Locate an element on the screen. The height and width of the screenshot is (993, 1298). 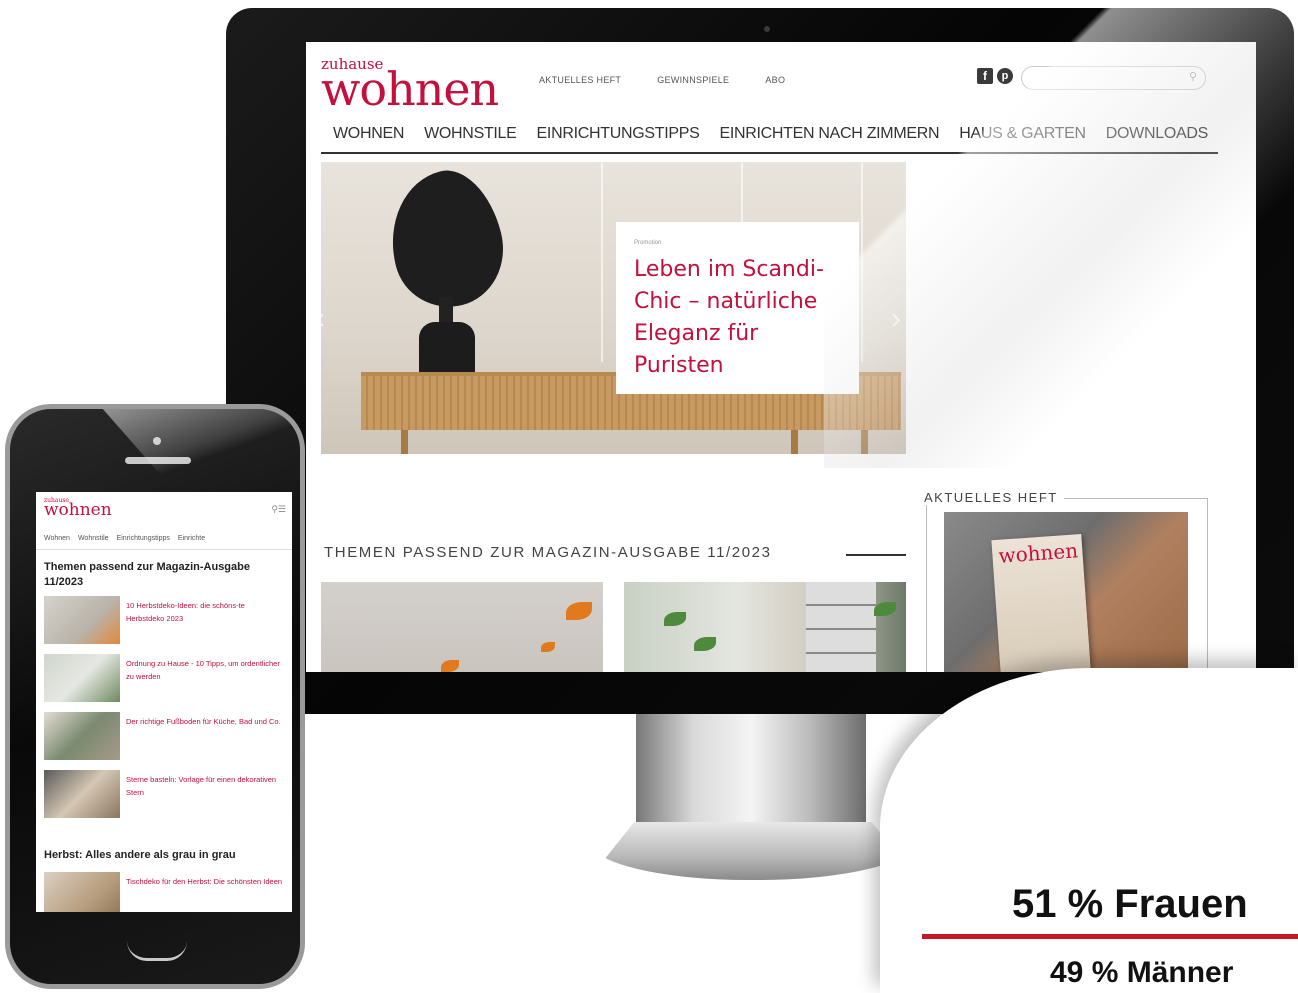
pinterest-icon: p is located at coordinates (1005, 76).